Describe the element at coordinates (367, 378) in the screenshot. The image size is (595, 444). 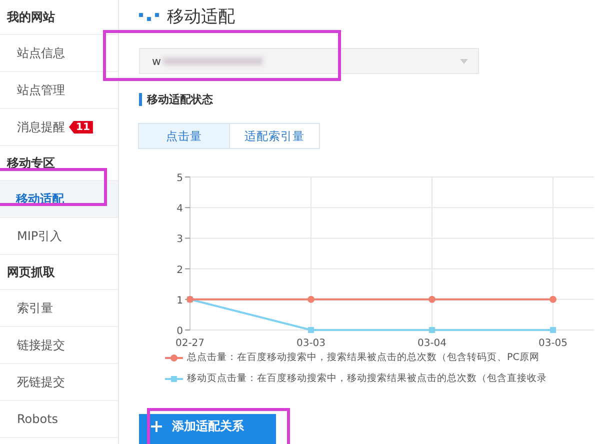
I see `legend-label: 移动页点击量：在百度移动搜索中，移动搜索结果被点击的总次数（包含直接收录` at that location.